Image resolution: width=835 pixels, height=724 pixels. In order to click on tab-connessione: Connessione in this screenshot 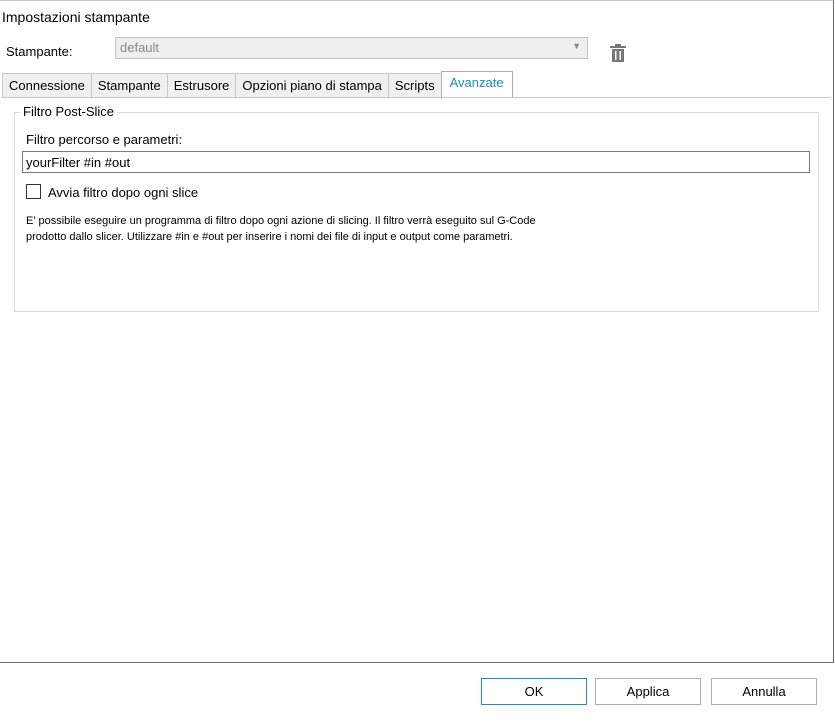, I will do `click(47, 85)`.